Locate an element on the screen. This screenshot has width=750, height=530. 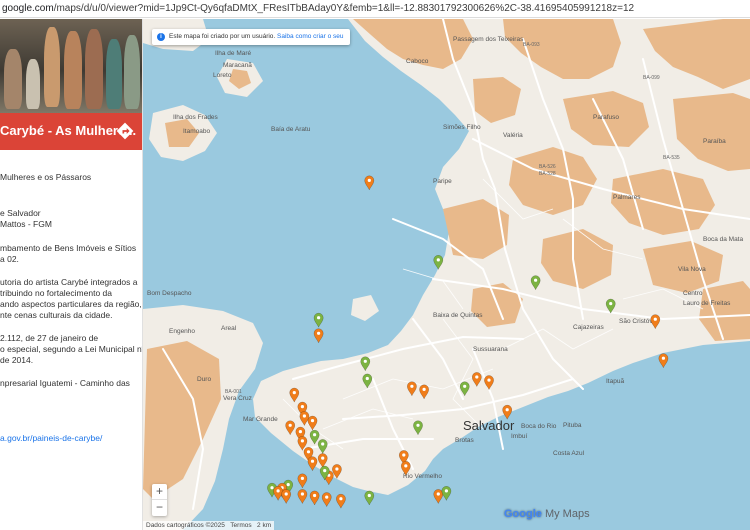
feature-photo is located at coordinates (71, 66).